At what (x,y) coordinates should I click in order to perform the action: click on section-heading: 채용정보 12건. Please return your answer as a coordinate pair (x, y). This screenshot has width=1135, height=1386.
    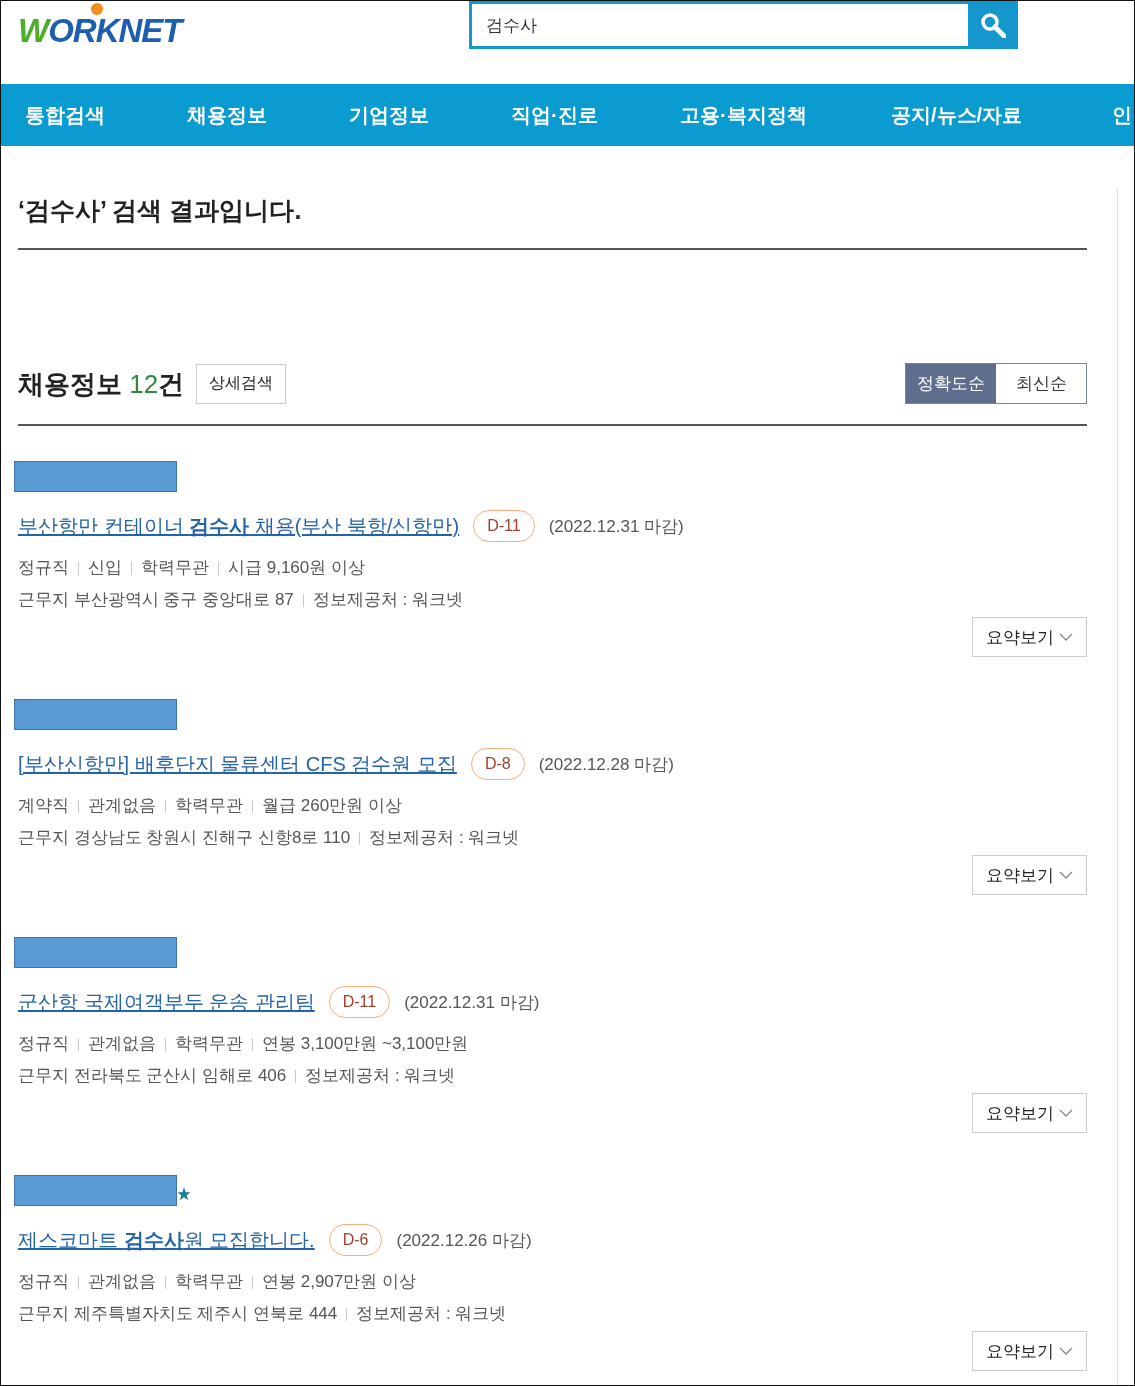
    Looking at the image, I should click on (101, 384).